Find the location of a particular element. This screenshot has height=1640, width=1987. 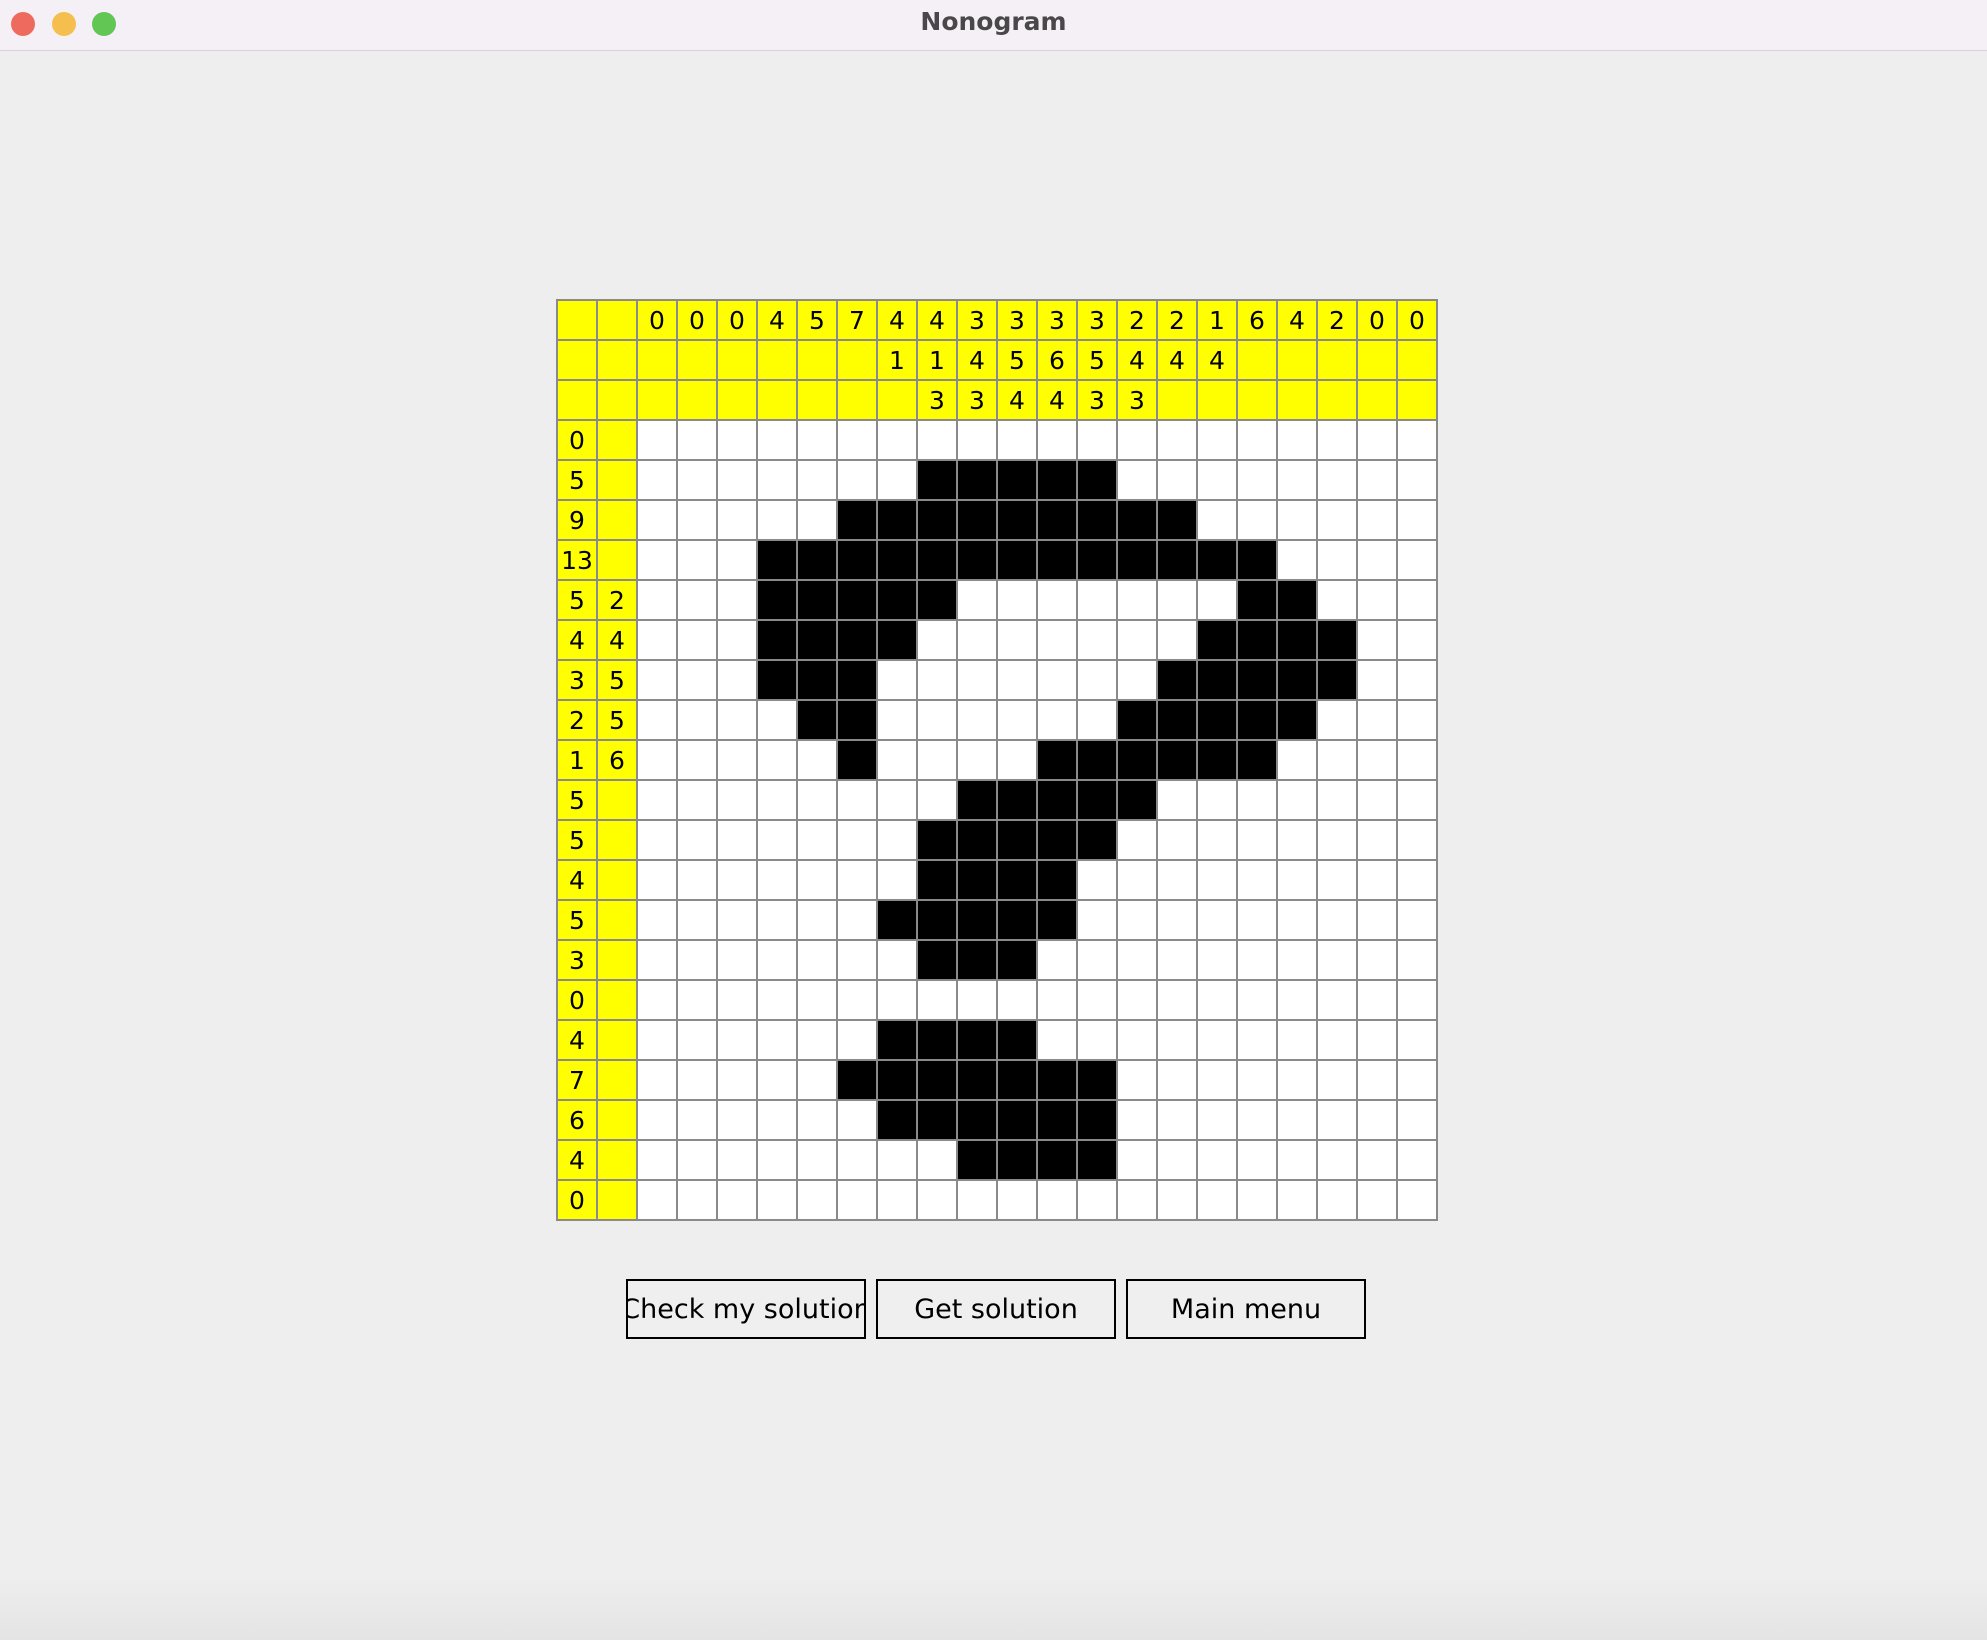

get-solution-button: Get solution is located at coordinates (996, 1309).